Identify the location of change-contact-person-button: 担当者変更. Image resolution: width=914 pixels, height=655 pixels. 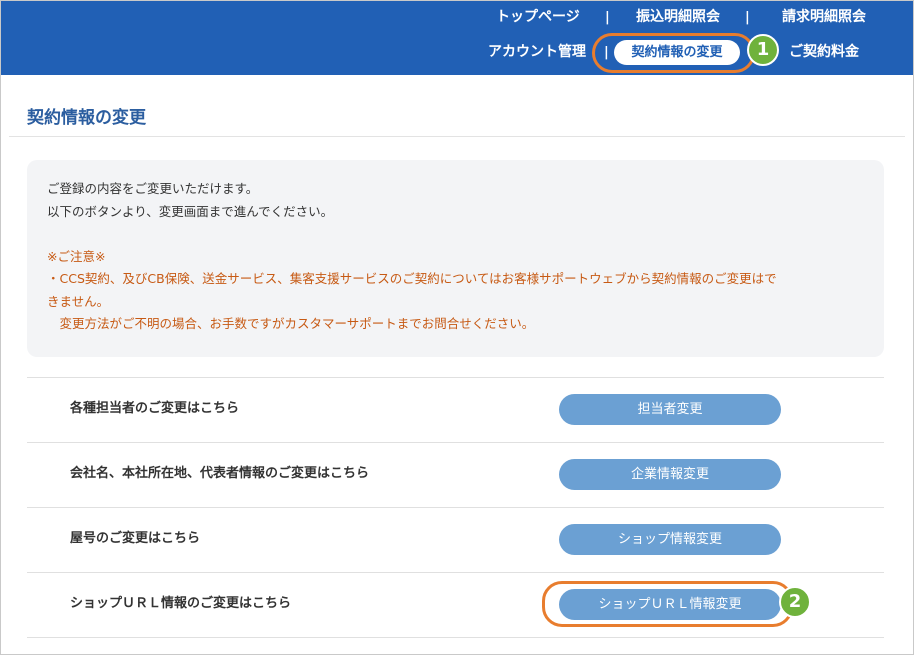
(670, 409).